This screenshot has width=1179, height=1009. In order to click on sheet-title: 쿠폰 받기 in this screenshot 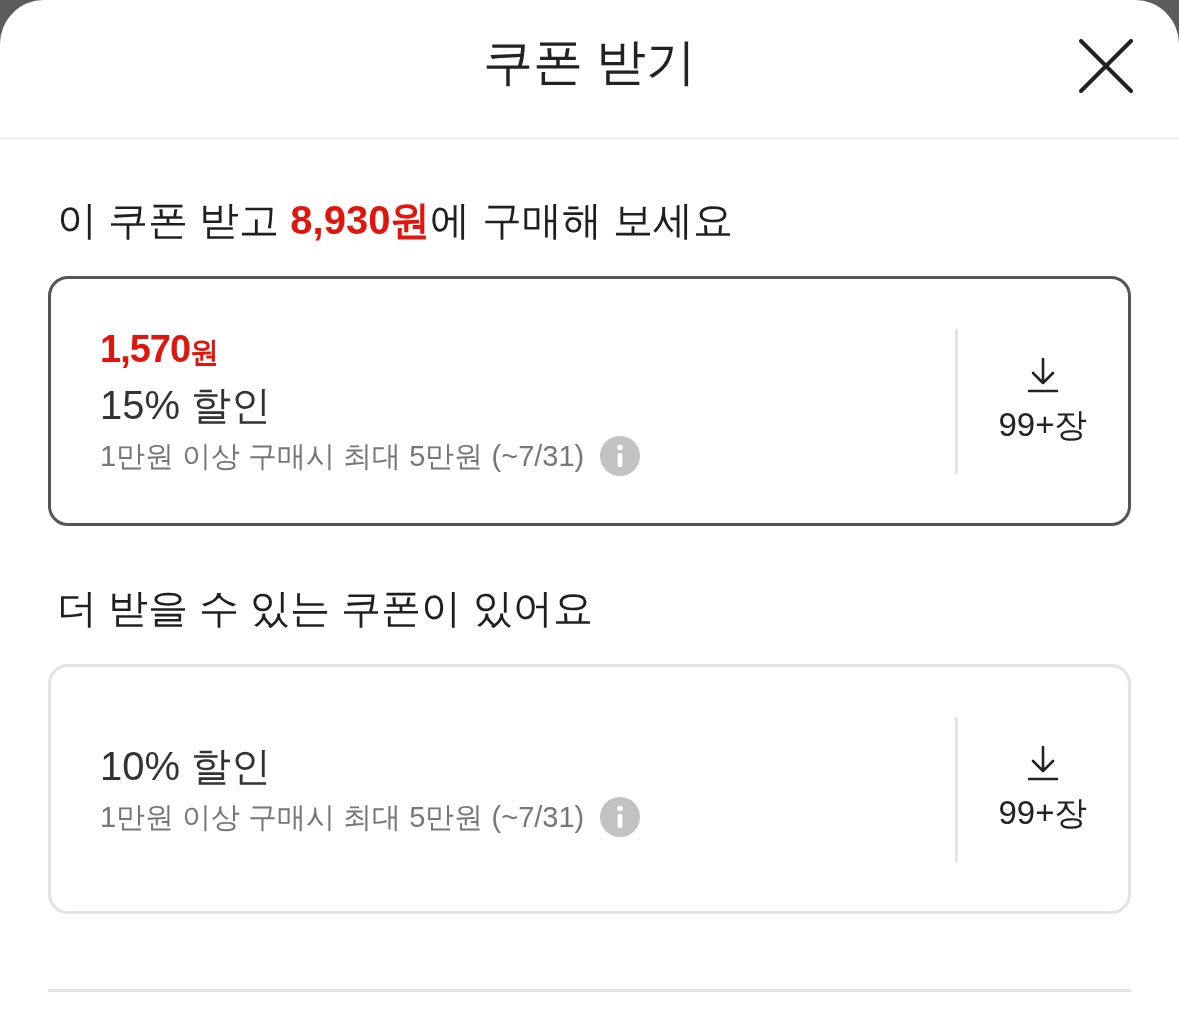, I will do `click(589, 62)`.